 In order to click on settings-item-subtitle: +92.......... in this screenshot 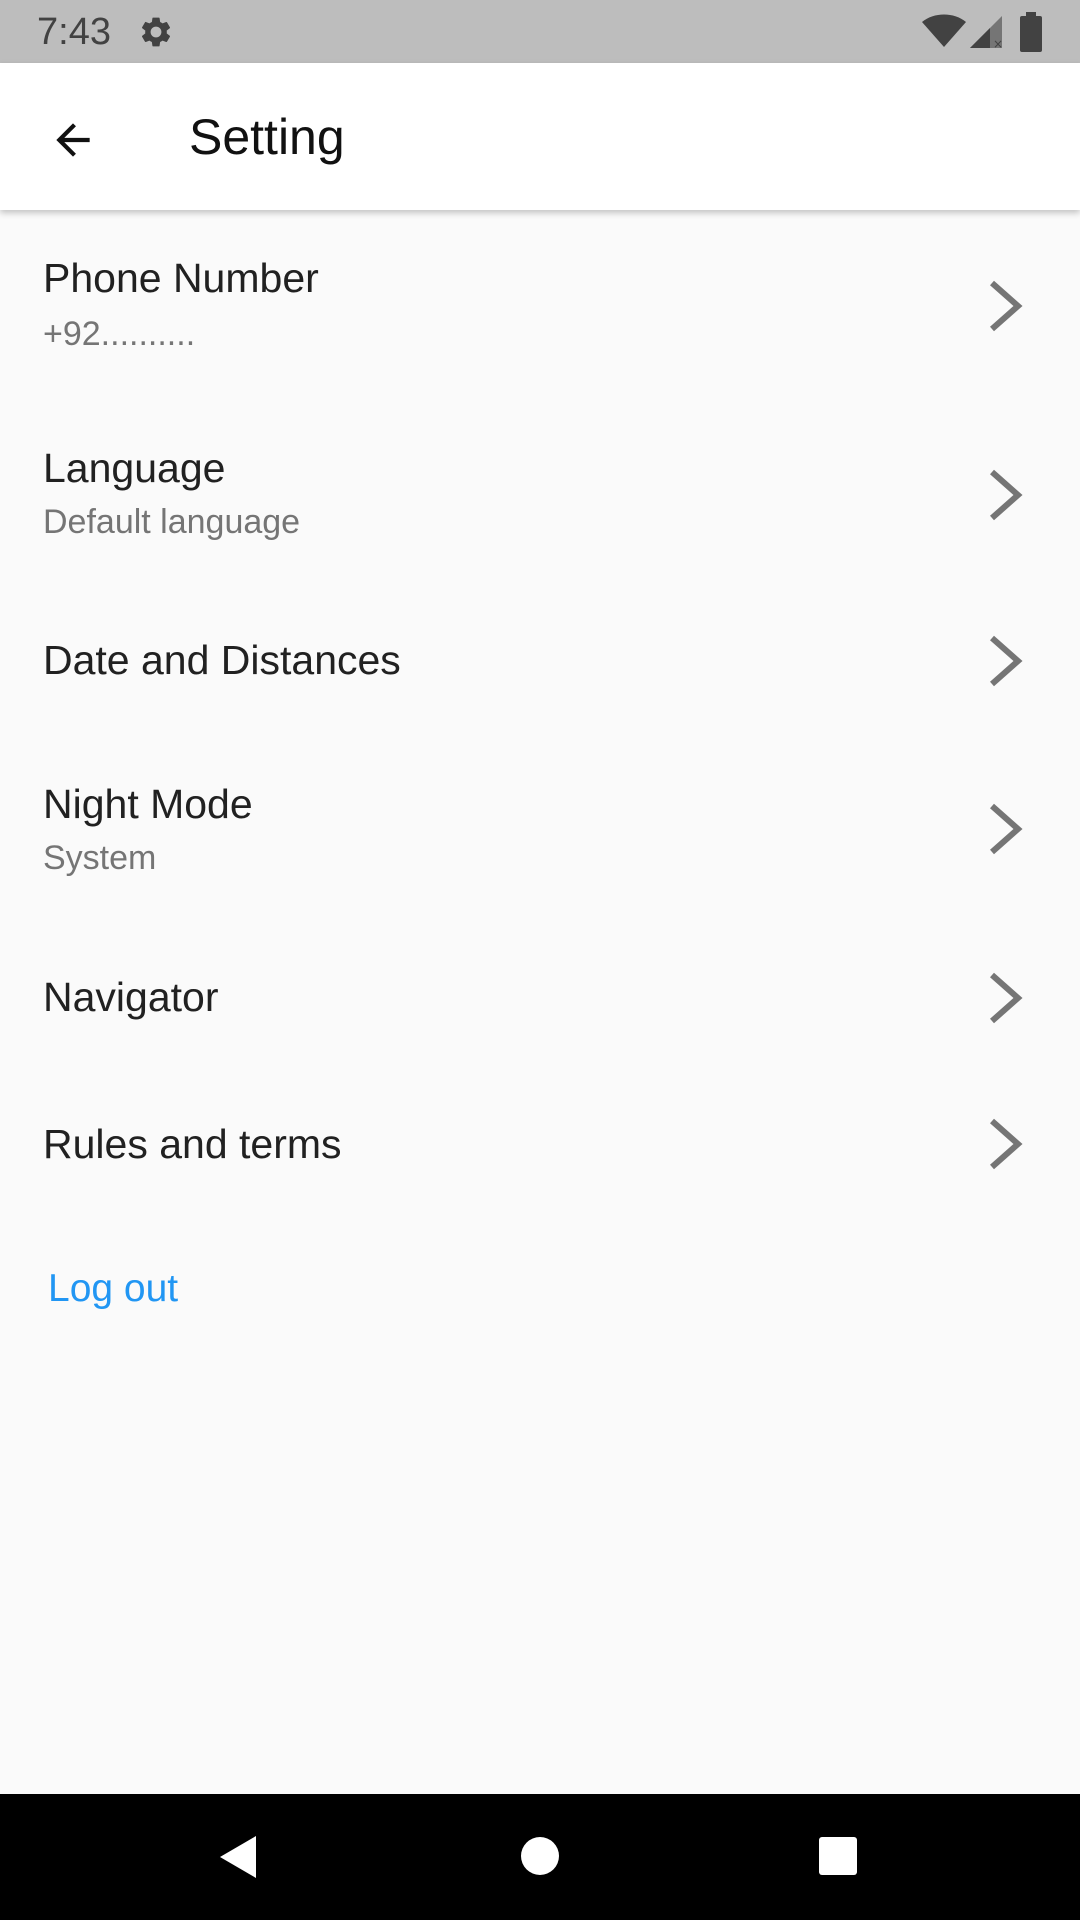, I will do `click(119, 334)`.